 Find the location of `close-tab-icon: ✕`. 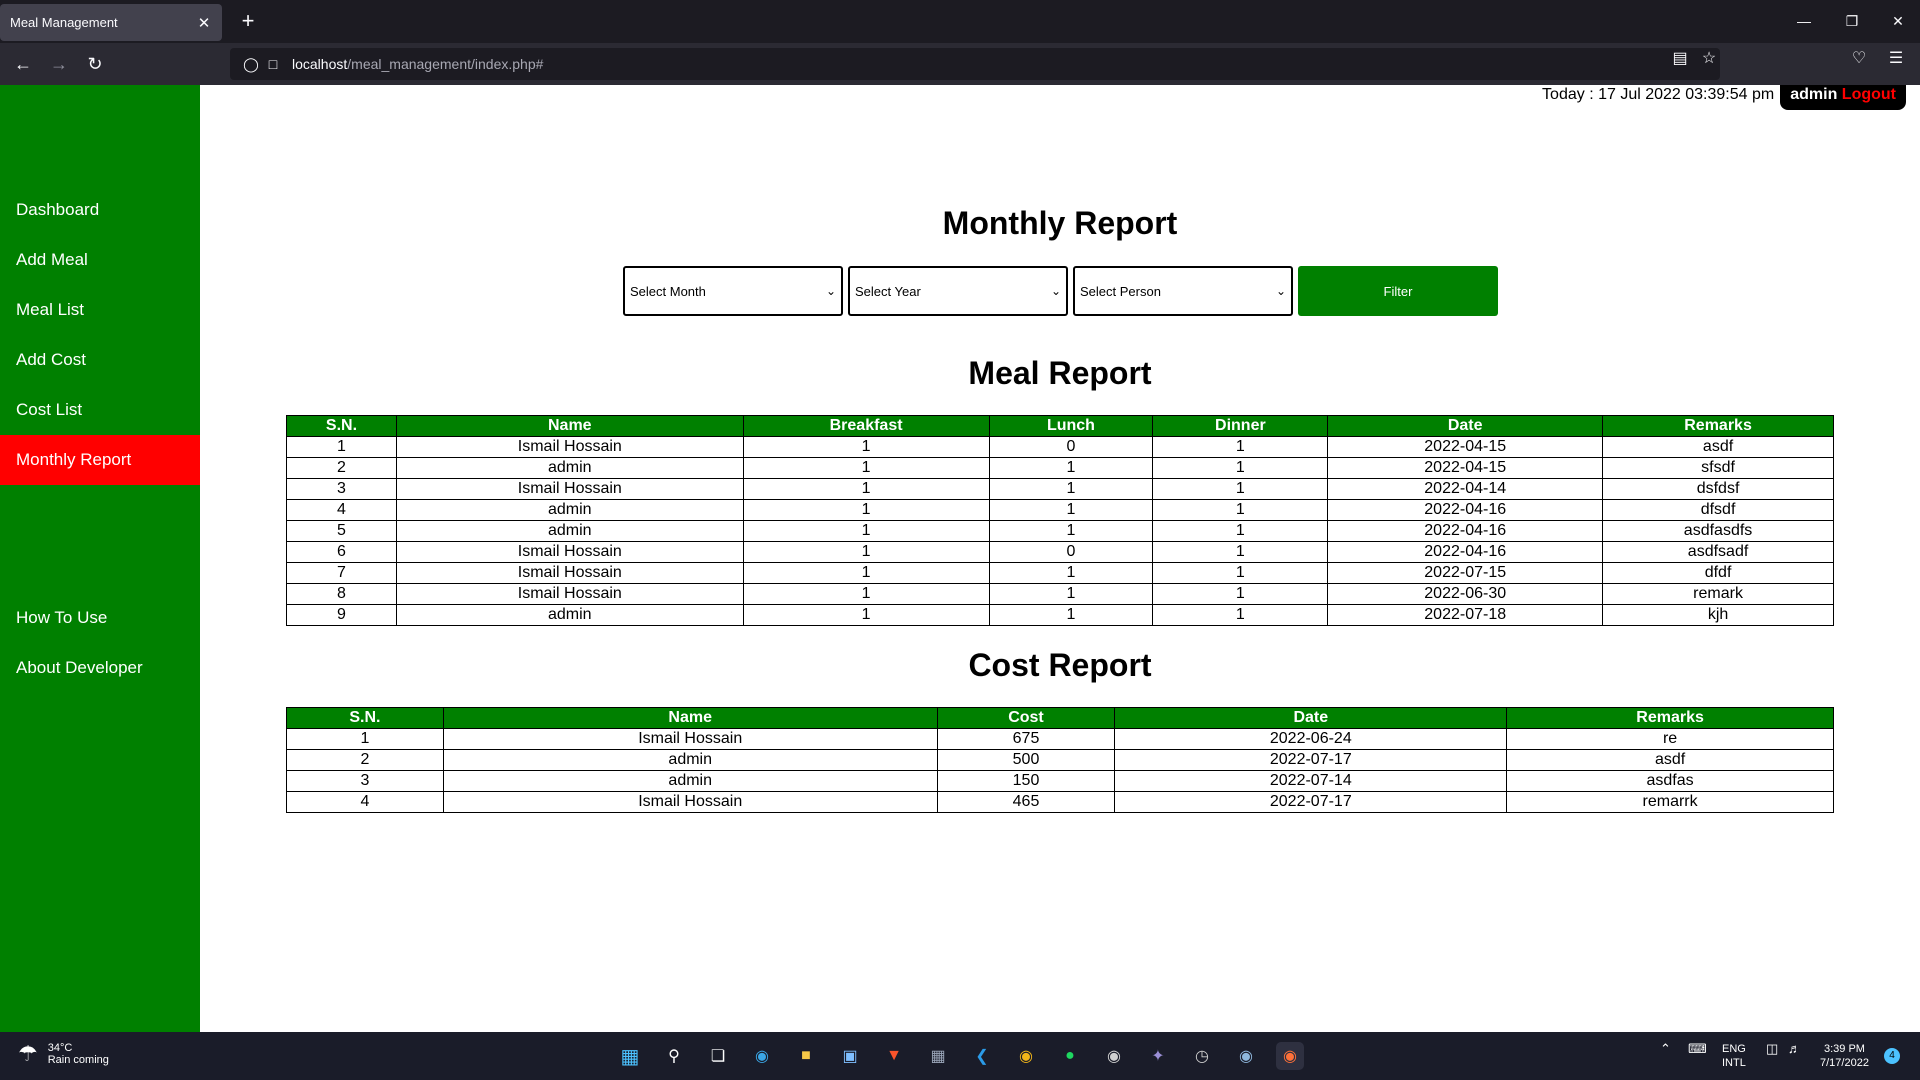

close-tab-icon: ✕ is located at coordinates (204, 23).